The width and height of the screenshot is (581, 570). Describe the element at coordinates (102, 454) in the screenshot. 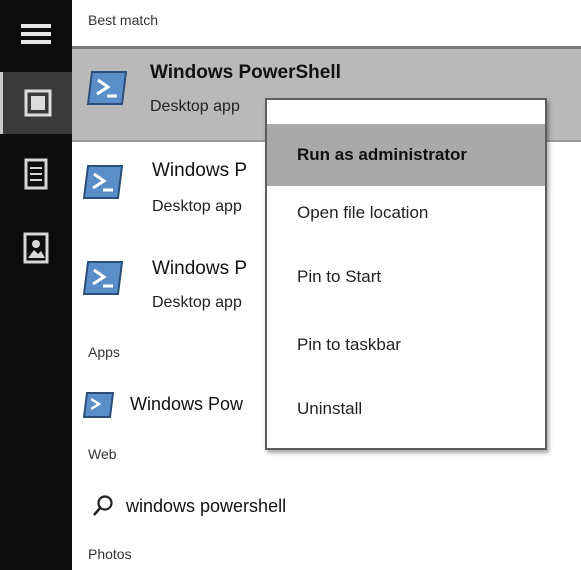

I see `web-heading: Web` at that location.